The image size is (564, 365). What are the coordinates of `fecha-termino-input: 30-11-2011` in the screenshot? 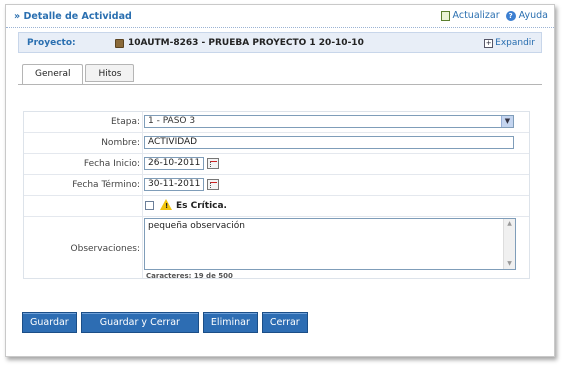 It's located at (174, 184).